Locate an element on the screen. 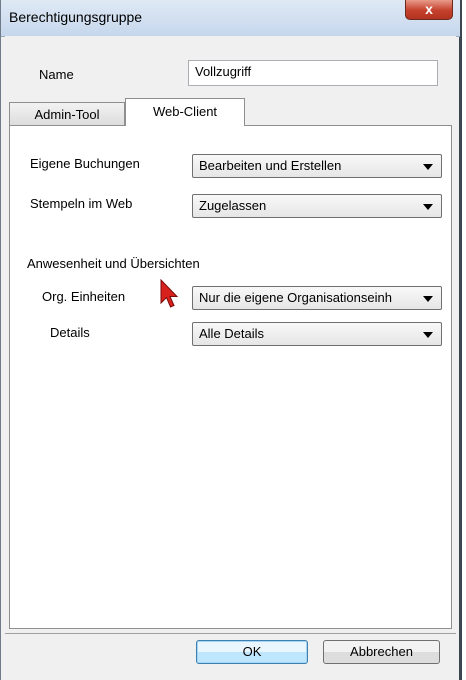 The width and height of the screenshot is (466, 680). tab-admin-tool: Admin-Tool is located at coordinates (67, 114).